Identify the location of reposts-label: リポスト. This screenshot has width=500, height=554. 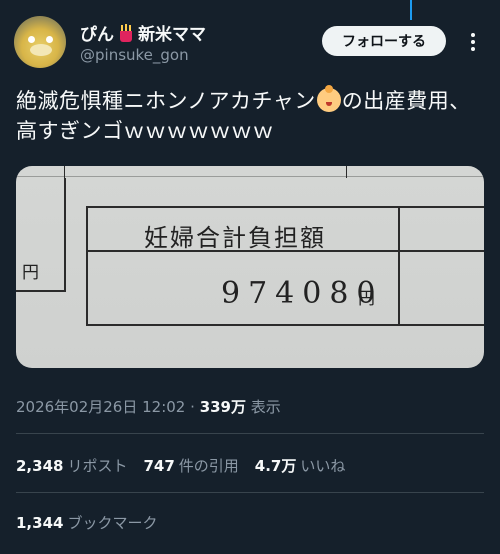
(97, 466).